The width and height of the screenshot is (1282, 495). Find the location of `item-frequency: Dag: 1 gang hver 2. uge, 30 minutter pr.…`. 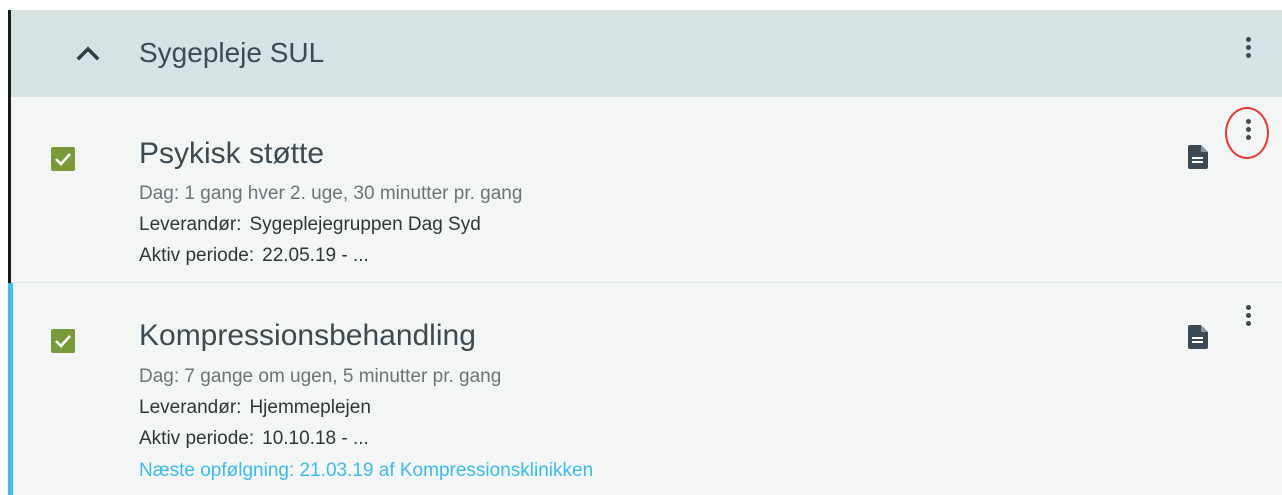

item-frequency: Dag: 1 gang hver 2. uge, 30 minutter pr.… is located at coordinates (331, 193).